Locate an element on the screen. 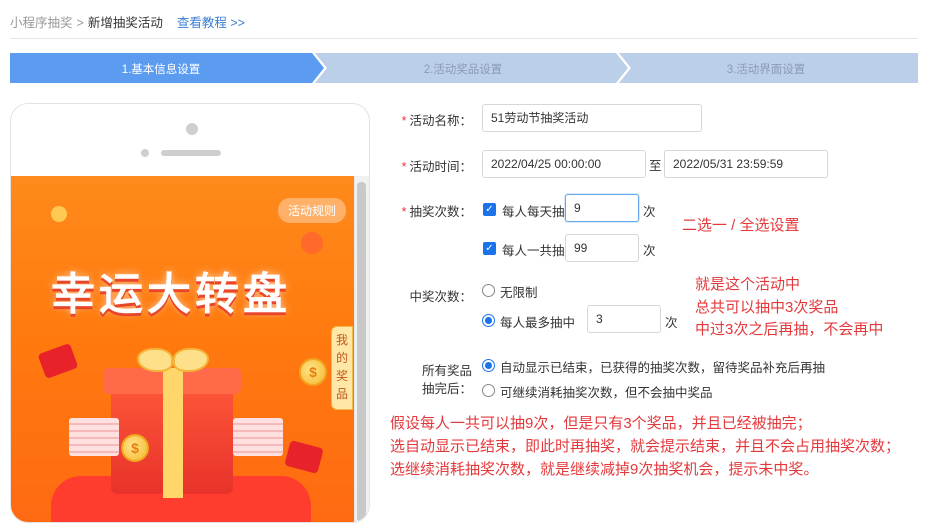 The width and height of the screenshot is (943, 523). daily-draw-checkbox: ✓ is located at coordinates (489, 209).